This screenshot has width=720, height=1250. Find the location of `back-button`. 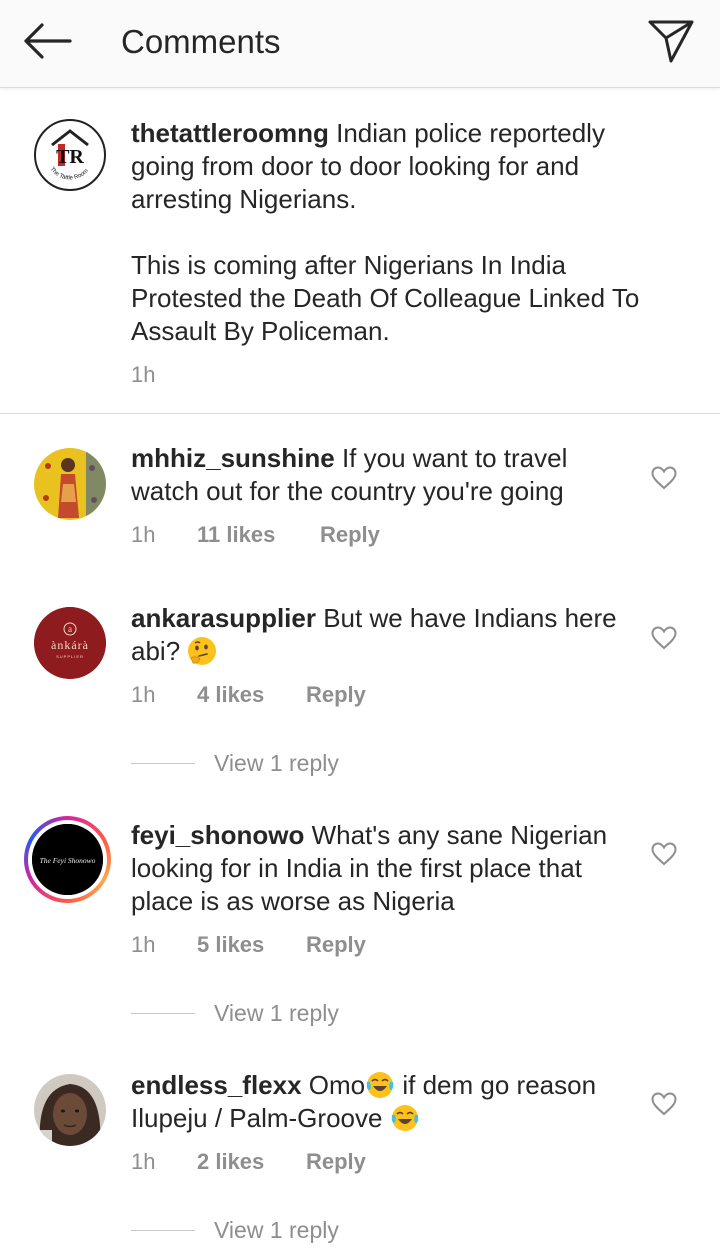

back-button is located at coordinates (47, 41).